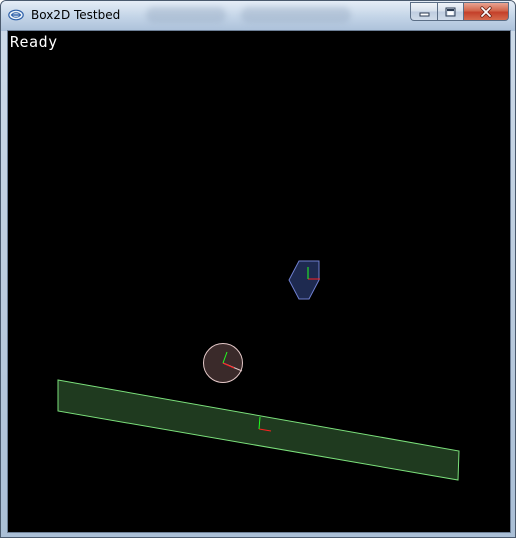 This screenshot has height=538, width=516. I want to click on maximize-button, so click(450, 11).